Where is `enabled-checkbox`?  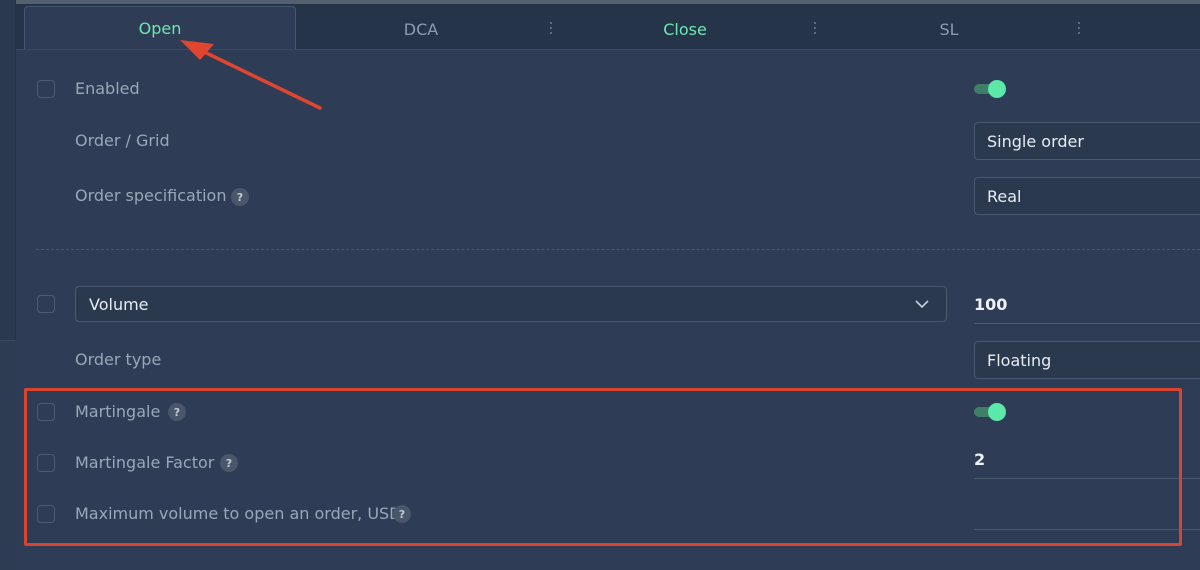 enabled-checkbox is located at coordinates (46, 89).